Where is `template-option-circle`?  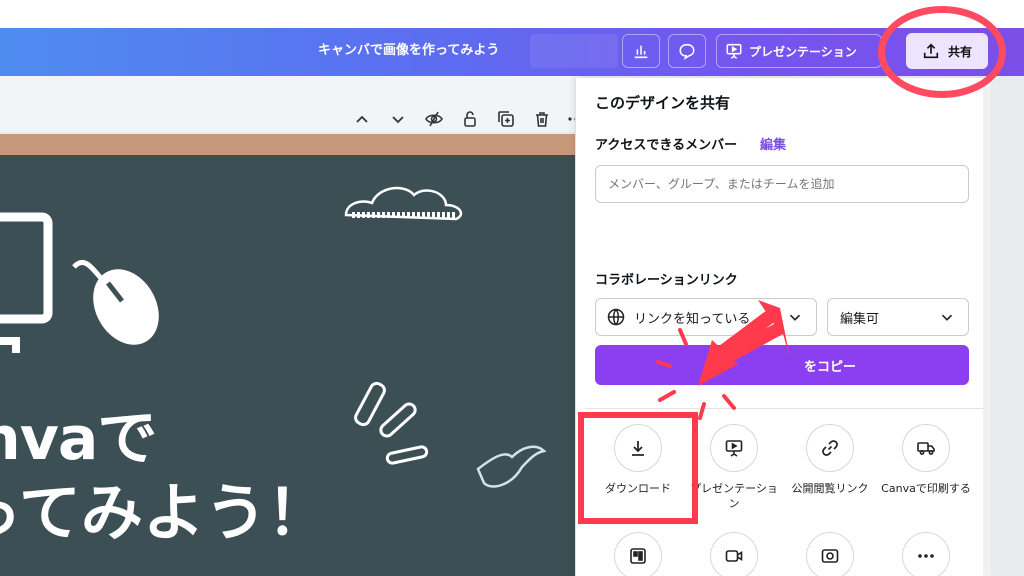
template-option-circle is located at coordinates (638, 554).